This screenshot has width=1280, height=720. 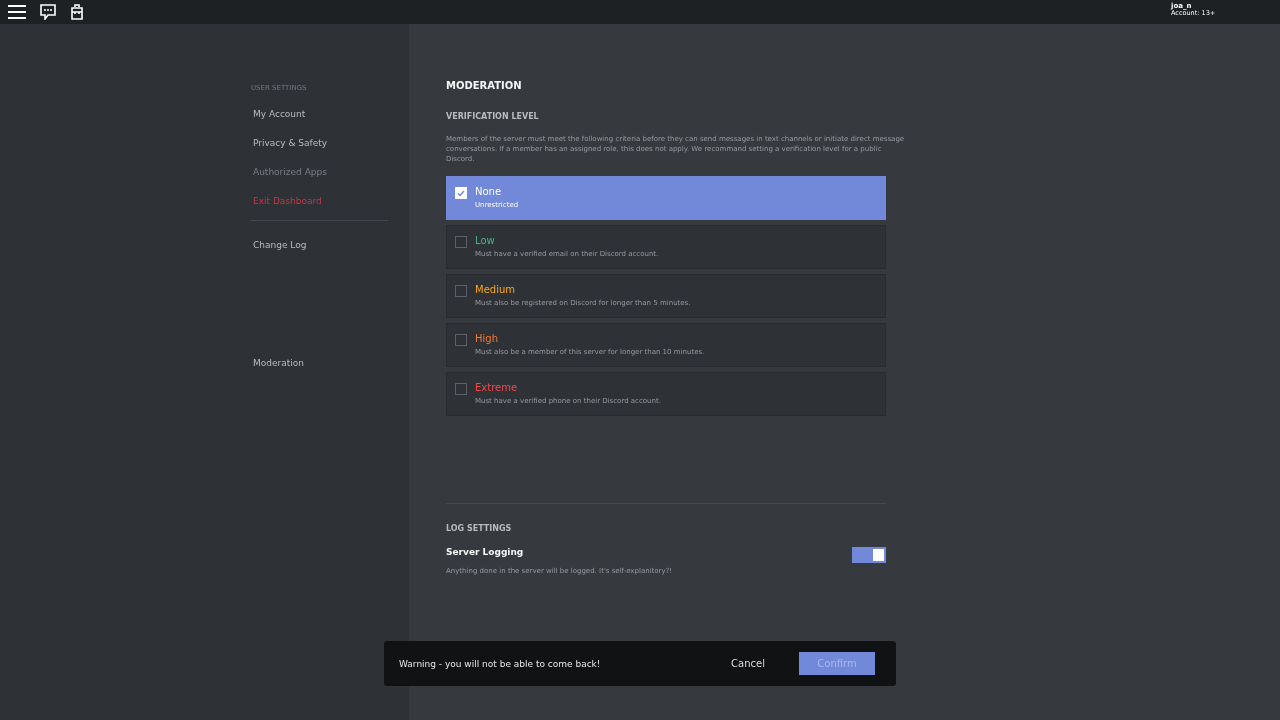 What do you see at coordinates (485, 552) in the screenshot?
I see `setting-name: Server Logging` at bounding box center [485, 552].